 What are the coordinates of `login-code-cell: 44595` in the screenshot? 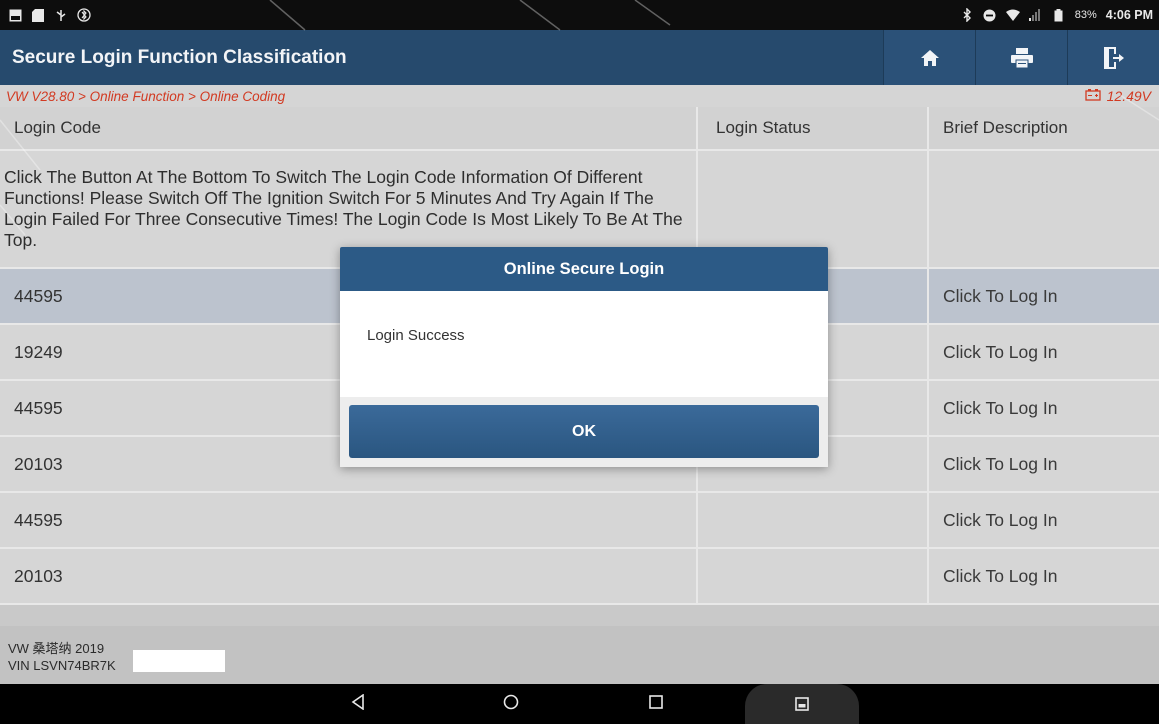 It's located at (349, 520).